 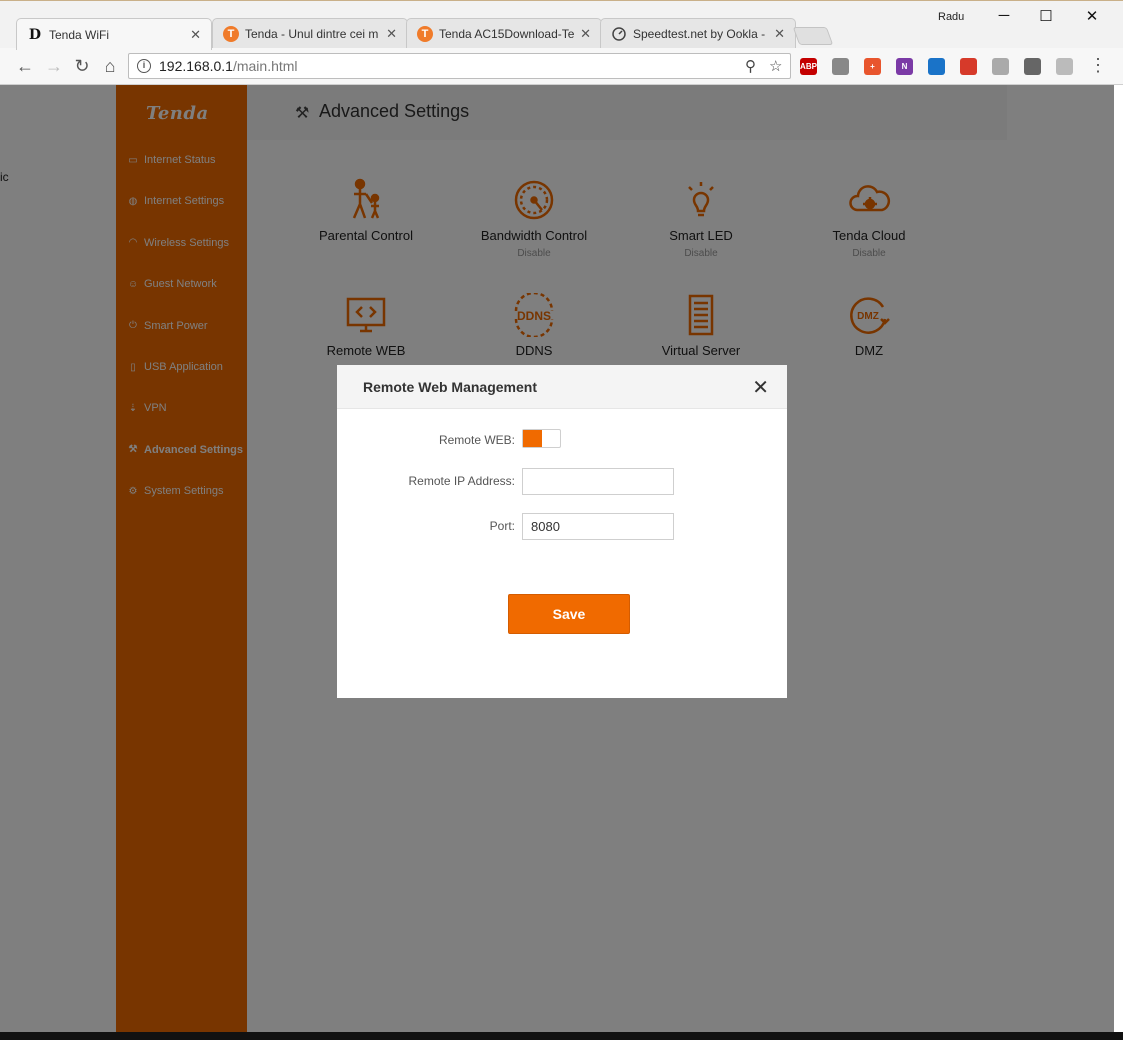 I want to click on tab-tenda-download: T Tenda AC15Download-Te ✕, so click(x=504, y=33).